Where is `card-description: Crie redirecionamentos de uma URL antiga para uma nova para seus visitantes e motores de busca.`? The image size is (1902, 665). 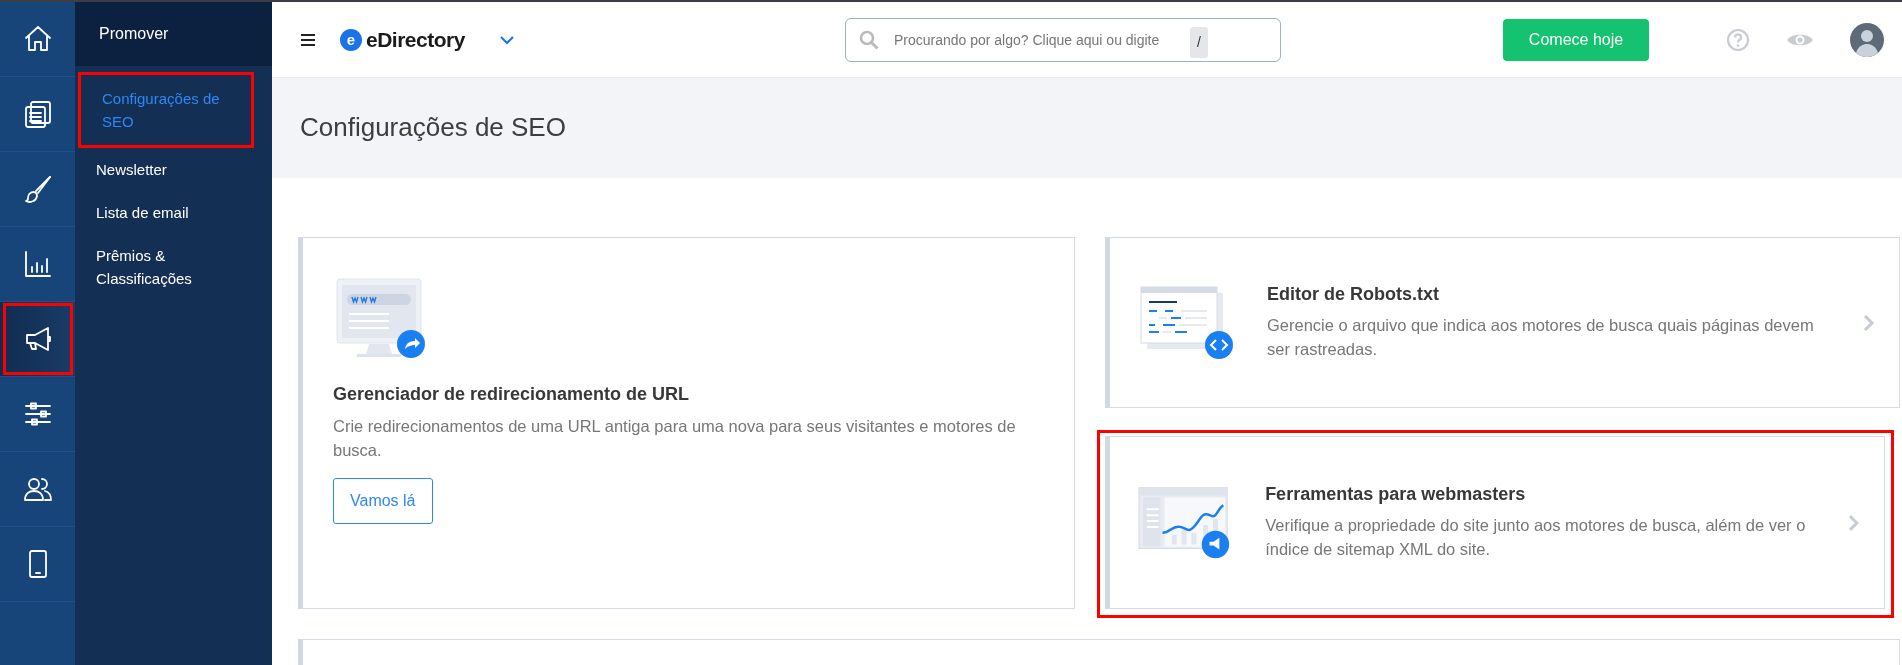
card-description: Crie redirecionamentos de uma URL antiga para uma nova para seus visitantes e motores de busca. is located at coordinates (675, 438).